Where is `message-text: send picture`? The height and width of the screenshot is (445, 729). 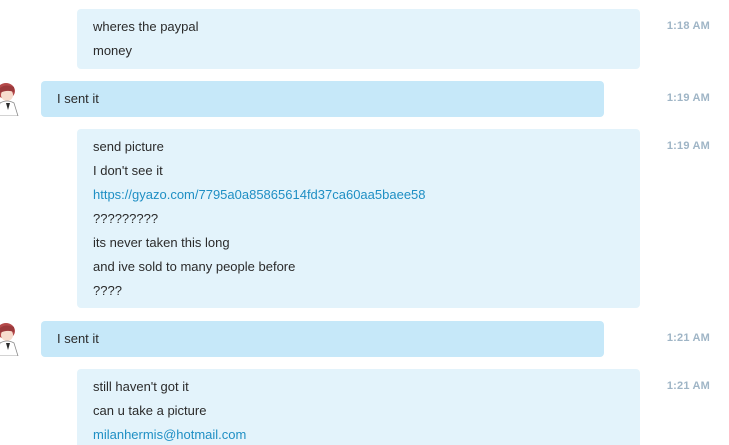 message-text: send picture is located at coordinates (128, 146).